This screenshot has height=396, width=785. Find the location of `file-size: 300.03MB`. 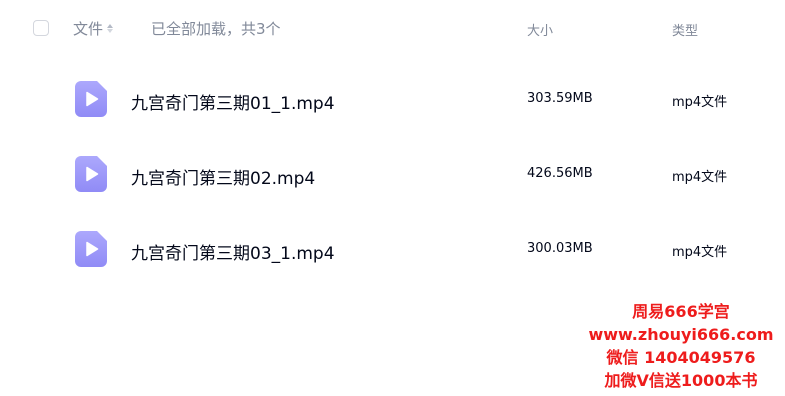

file-size: 300.03MB is located at coordinates (560, 248).